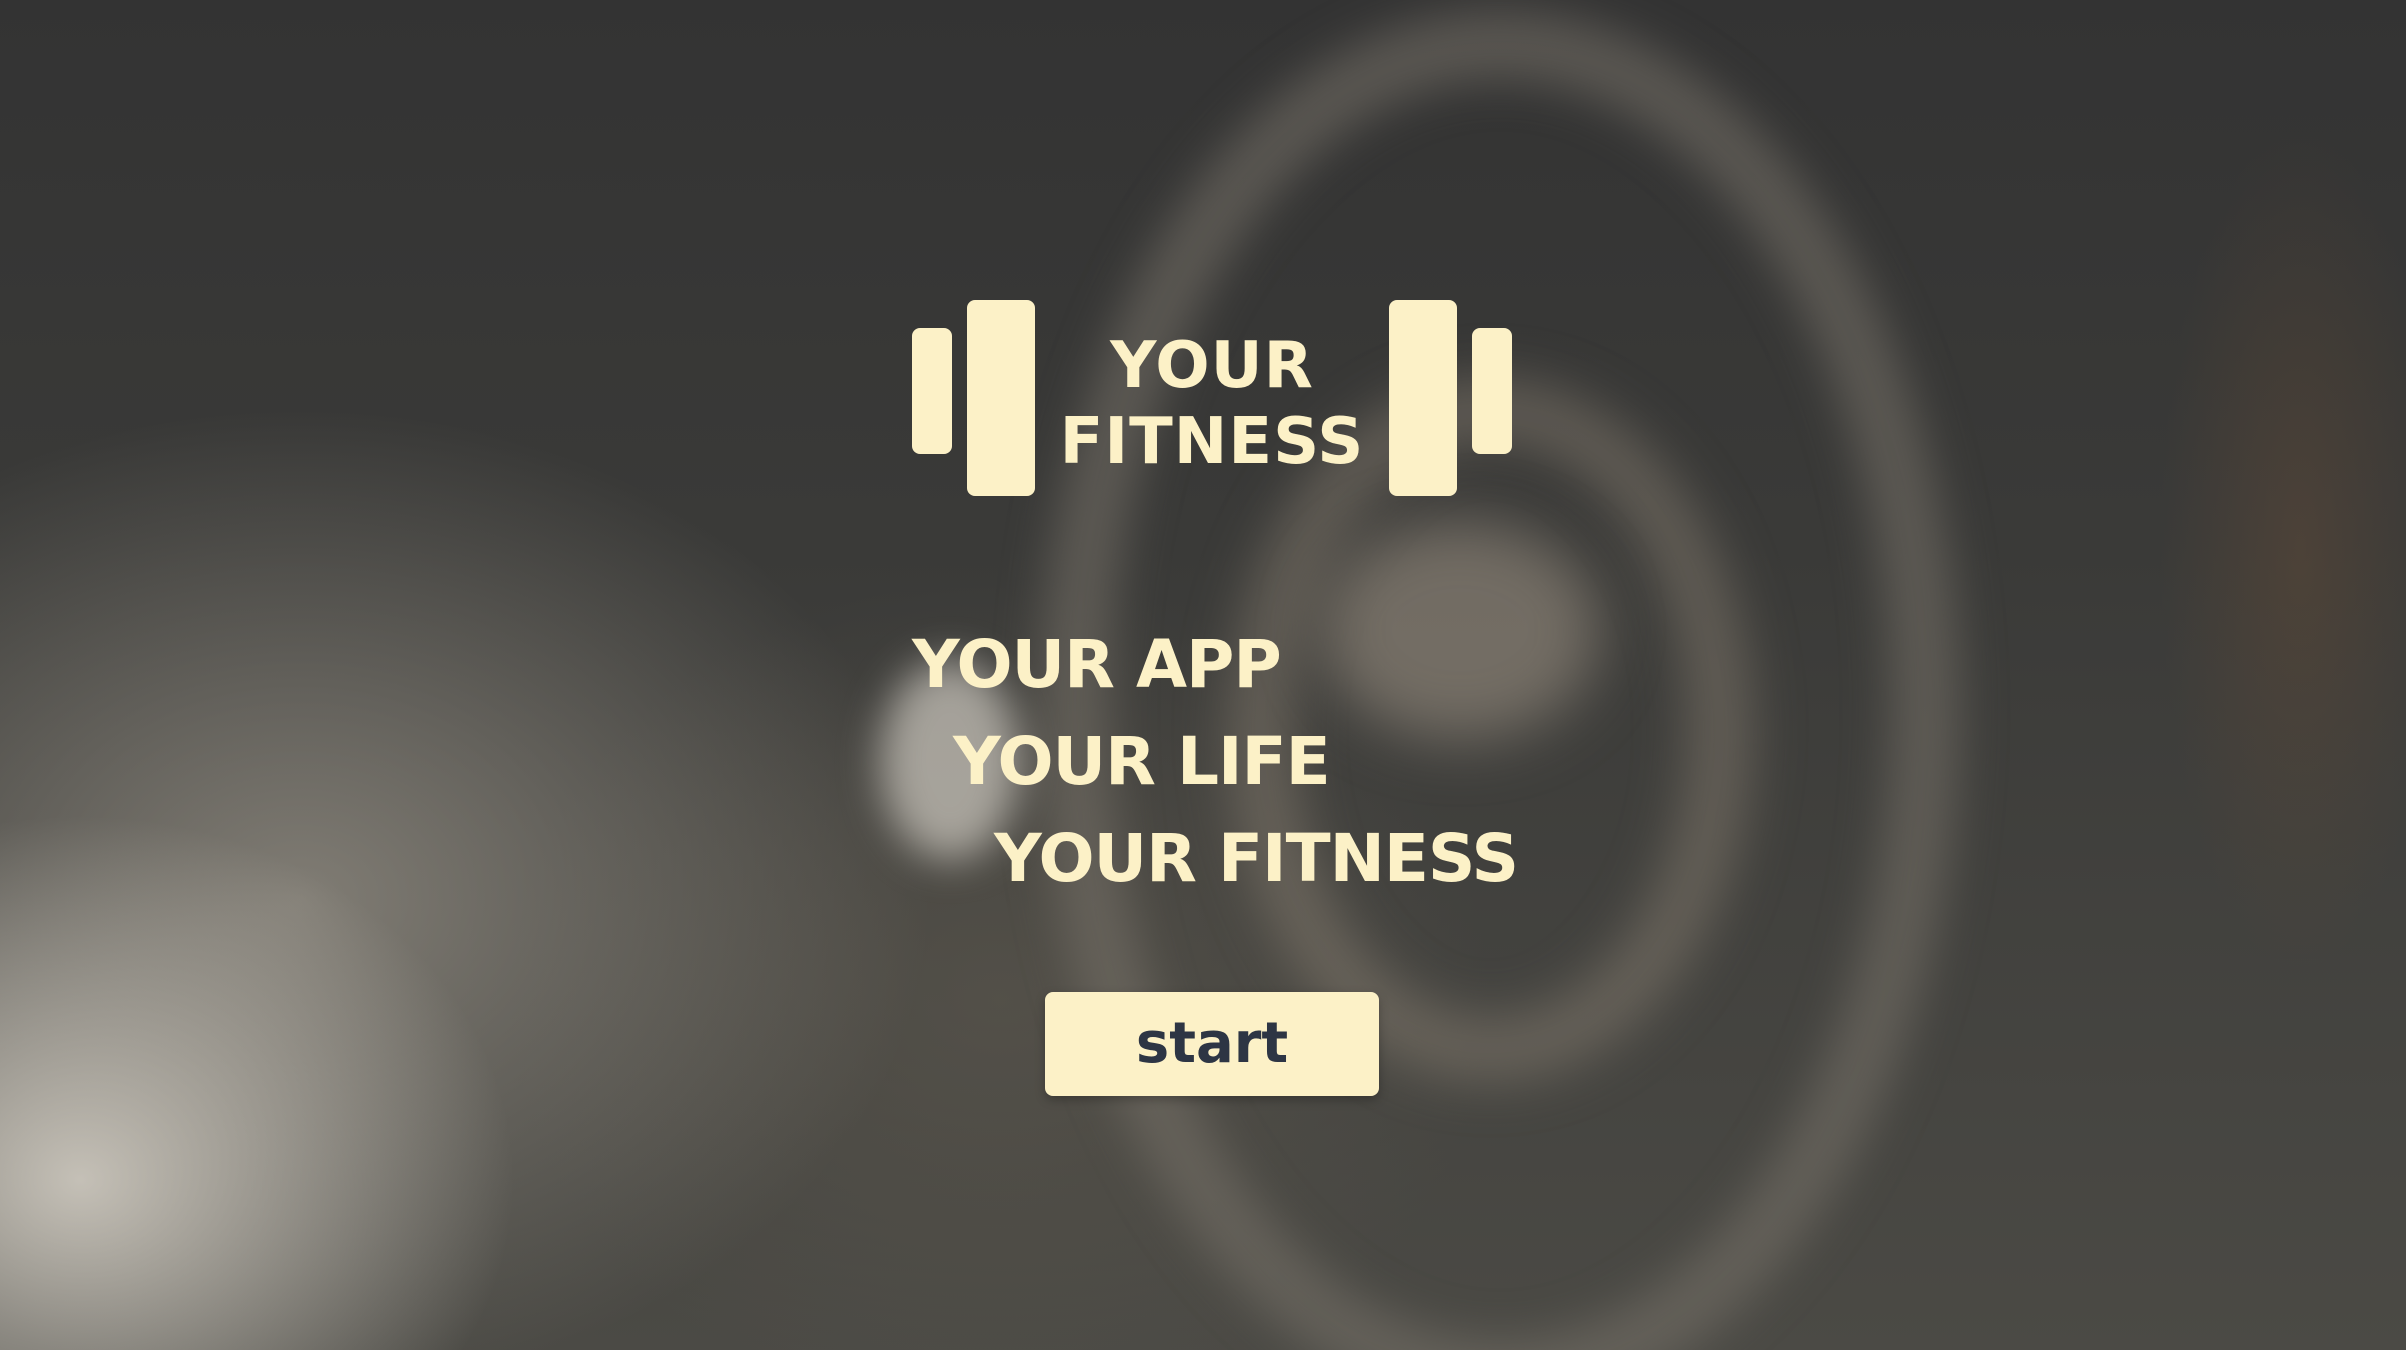 The width and height of the screenshot is (2406, 1350). I want to click on tagline-line1: YOUR APP, so click(1097, 664).